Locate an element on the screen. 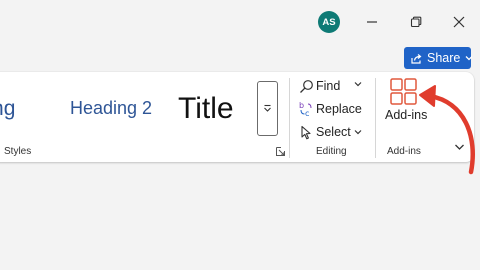 The width and height of the screenshot is (480, 270). restore-button is located at coordinates (416, 22).